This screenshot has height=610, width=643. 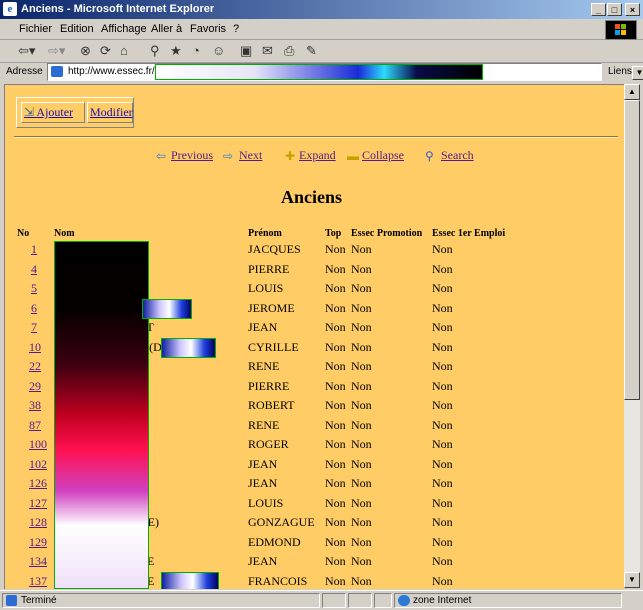 I want to click on row-number-link: 137, so click(x=38, y=581).